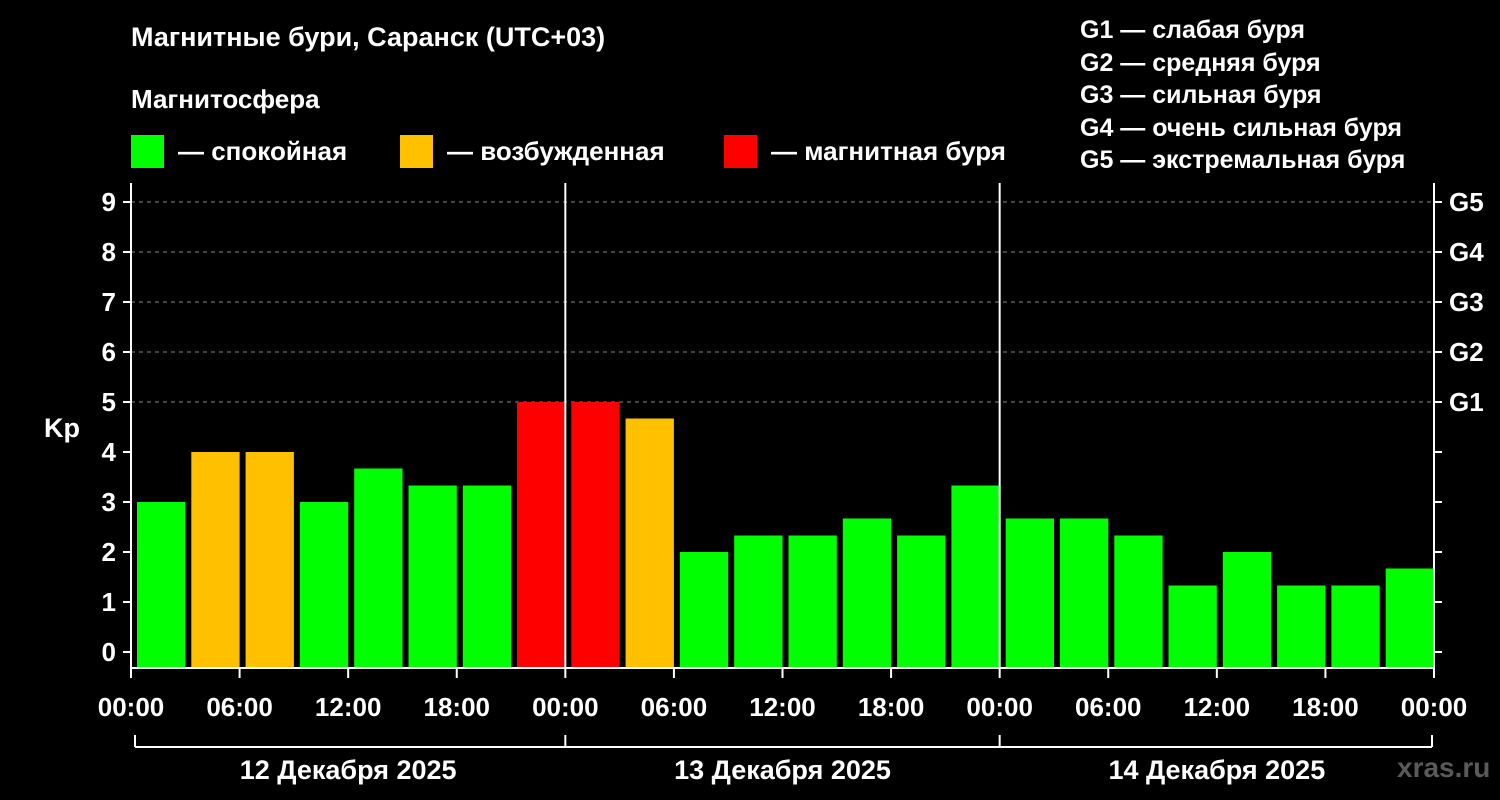 This screenshot has width=1500, height=800. What do you see at coordinates (109, 202) in the screenshot?
I see `y-tick-label: 9` at bounding box center [109, 202].